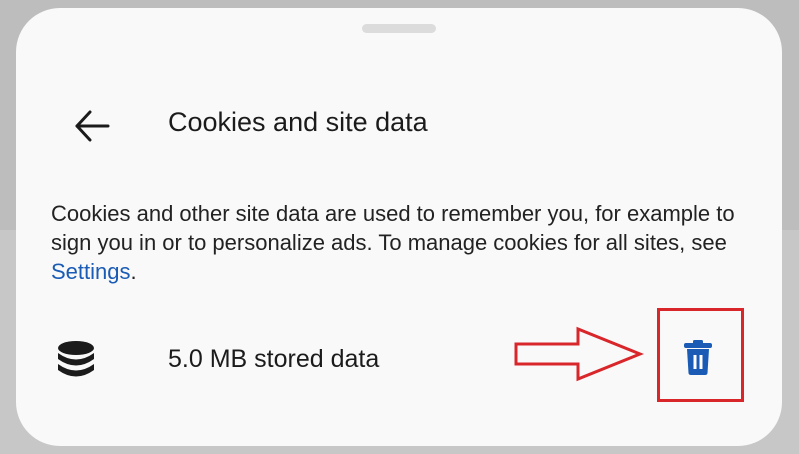 The image size is (799, 454). I want to click on back-button, so click(92, 126).